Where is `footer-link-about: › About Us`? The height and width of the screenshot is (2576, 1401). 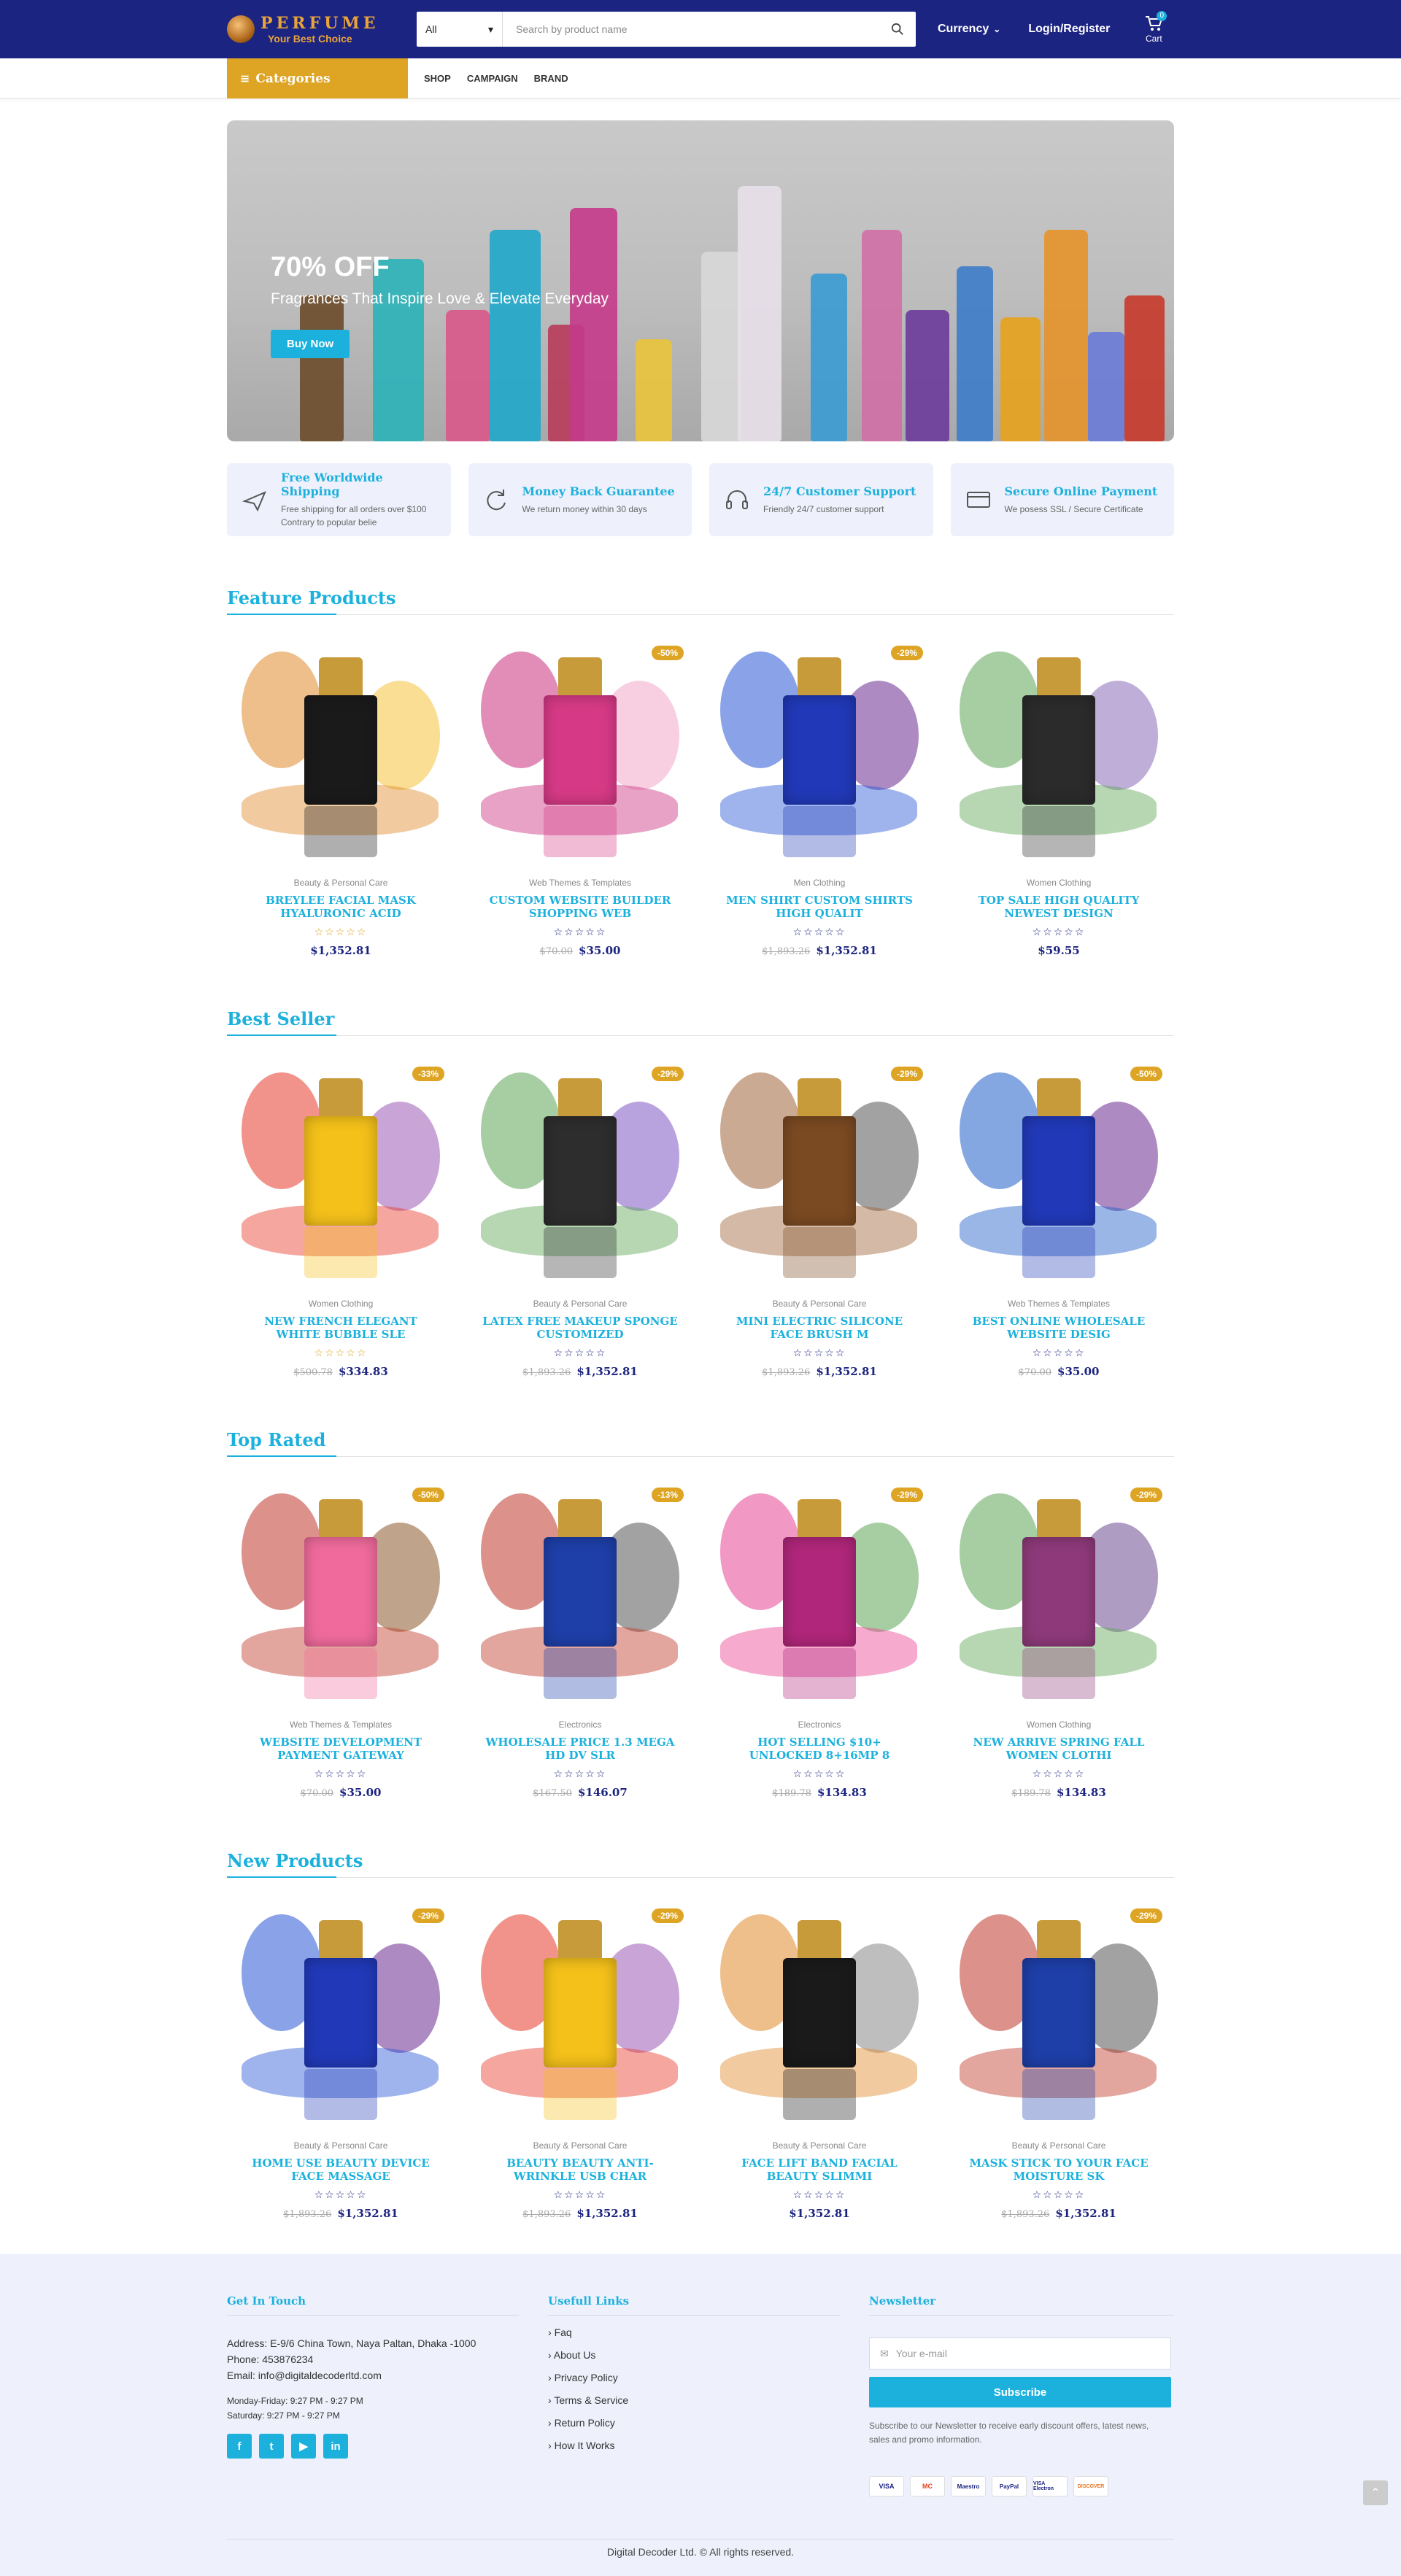
footer-link-about: › About Us is located at coordinates (708, 2355).